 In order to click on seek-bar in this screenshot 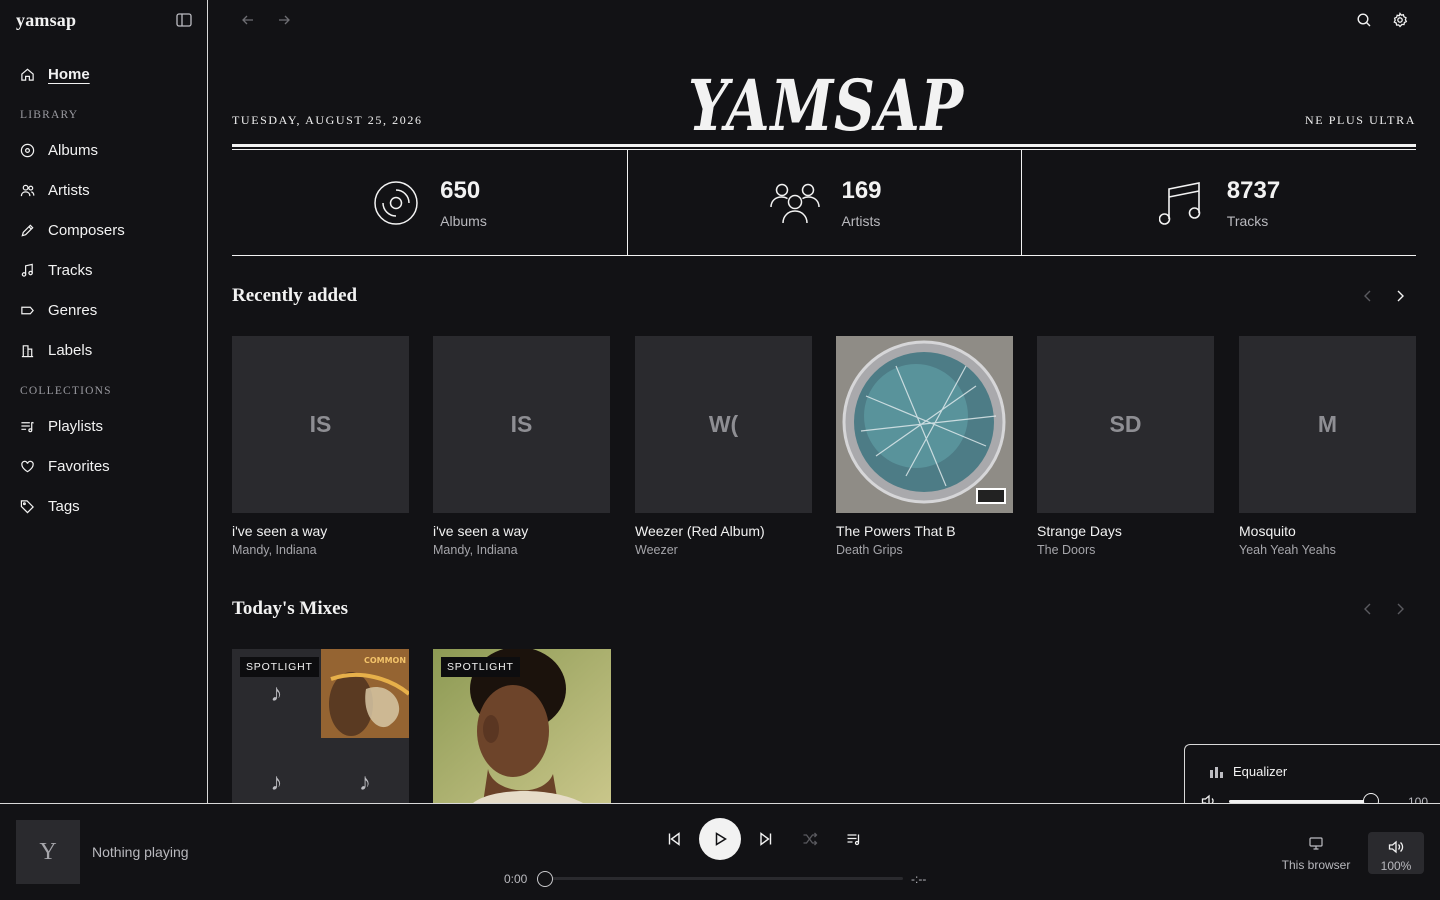, I will do `click(724, 878)`.